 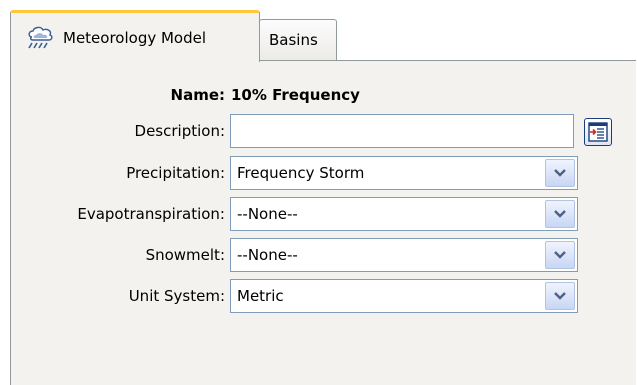 What do you see at coordinates (197, 95) in the screenshot?
I see `name-label: Name:` at bounding box center [197, 95].